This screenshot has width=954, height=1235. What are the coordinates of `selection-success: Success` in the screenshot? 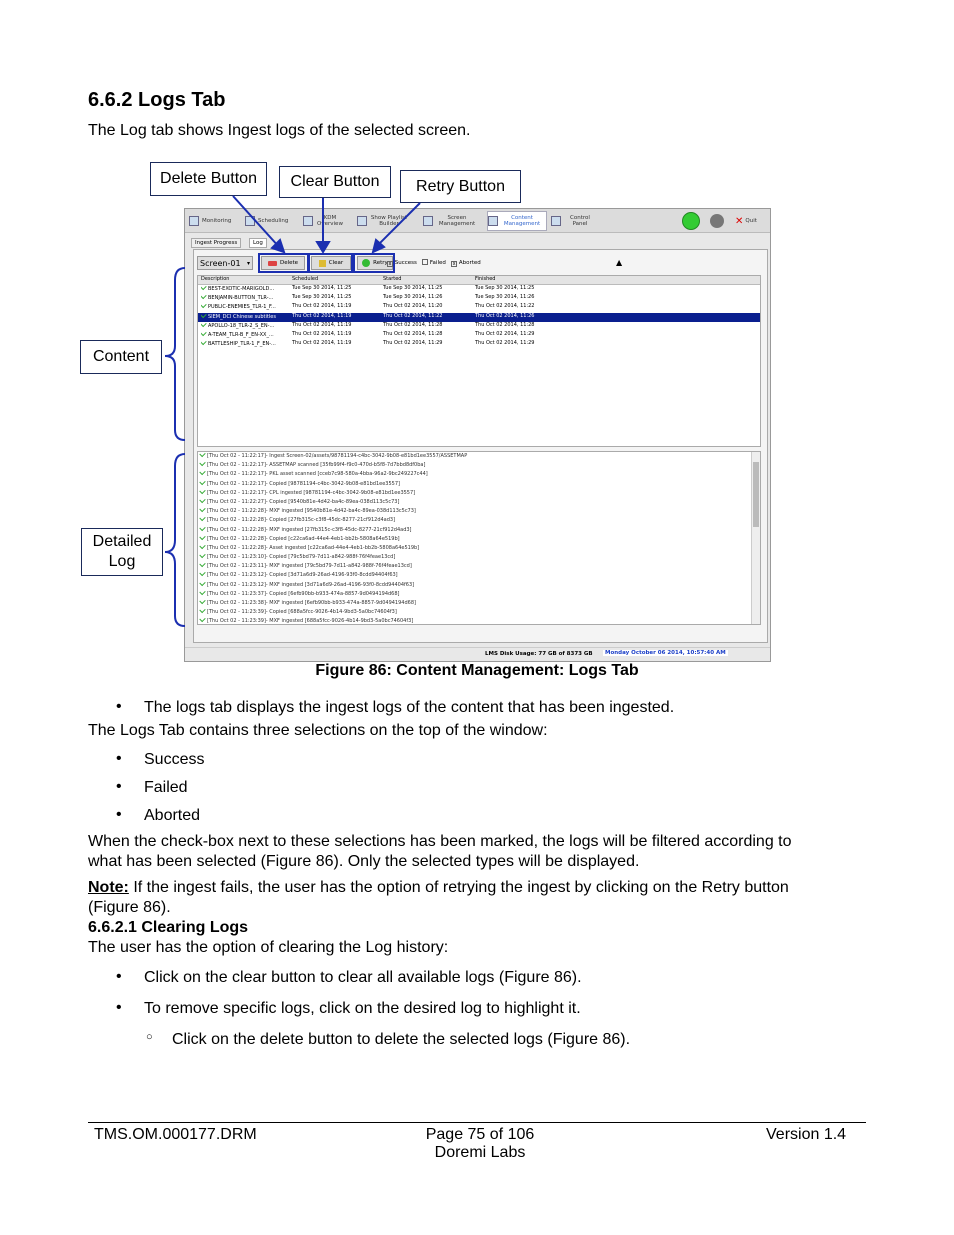 It's located at (174, 759).